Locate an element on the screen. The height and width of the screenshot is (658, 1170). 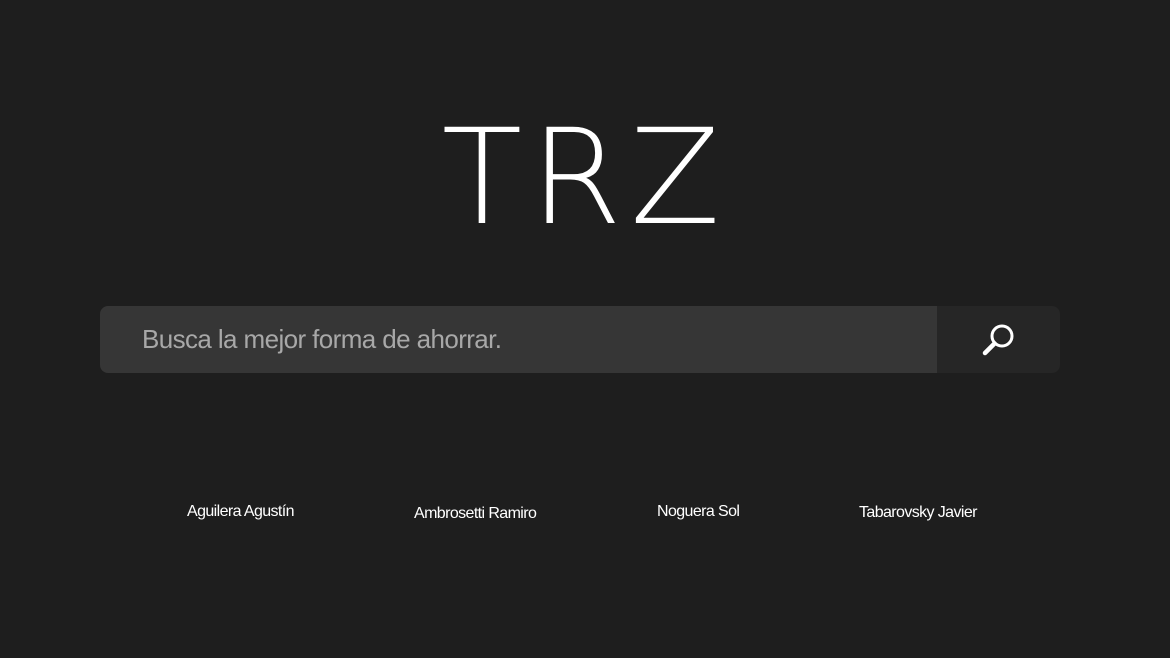
search-icon is located at coordinates (999, 340).